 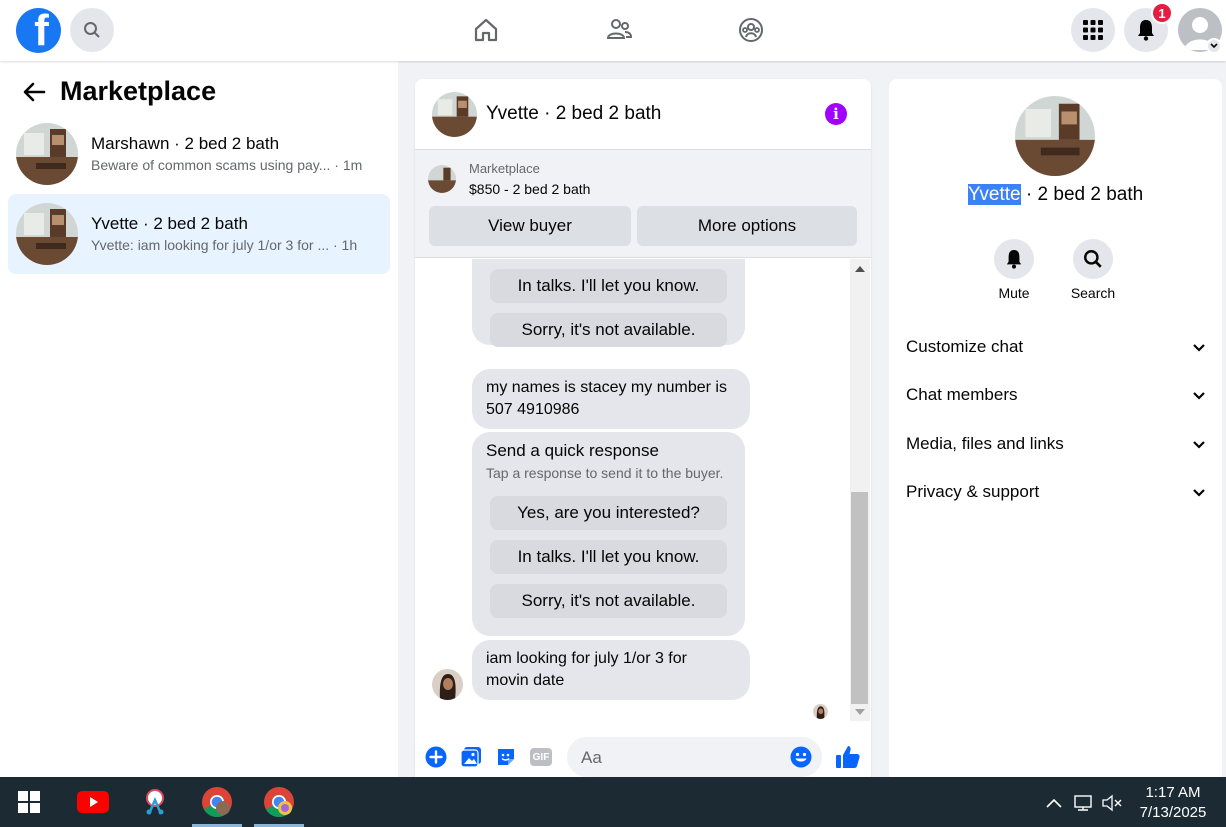 What do you see at coordinates (1093, 293) in the screenshot?
I see `search-label: Search` at bounding box center [1093, 293].